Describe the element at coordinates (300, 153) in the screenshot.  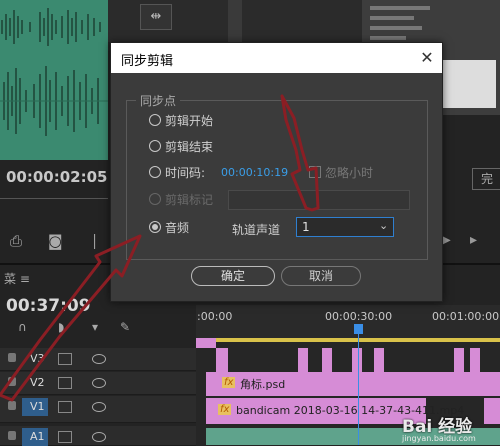
I see `arrow-to-channel-select` at that location.